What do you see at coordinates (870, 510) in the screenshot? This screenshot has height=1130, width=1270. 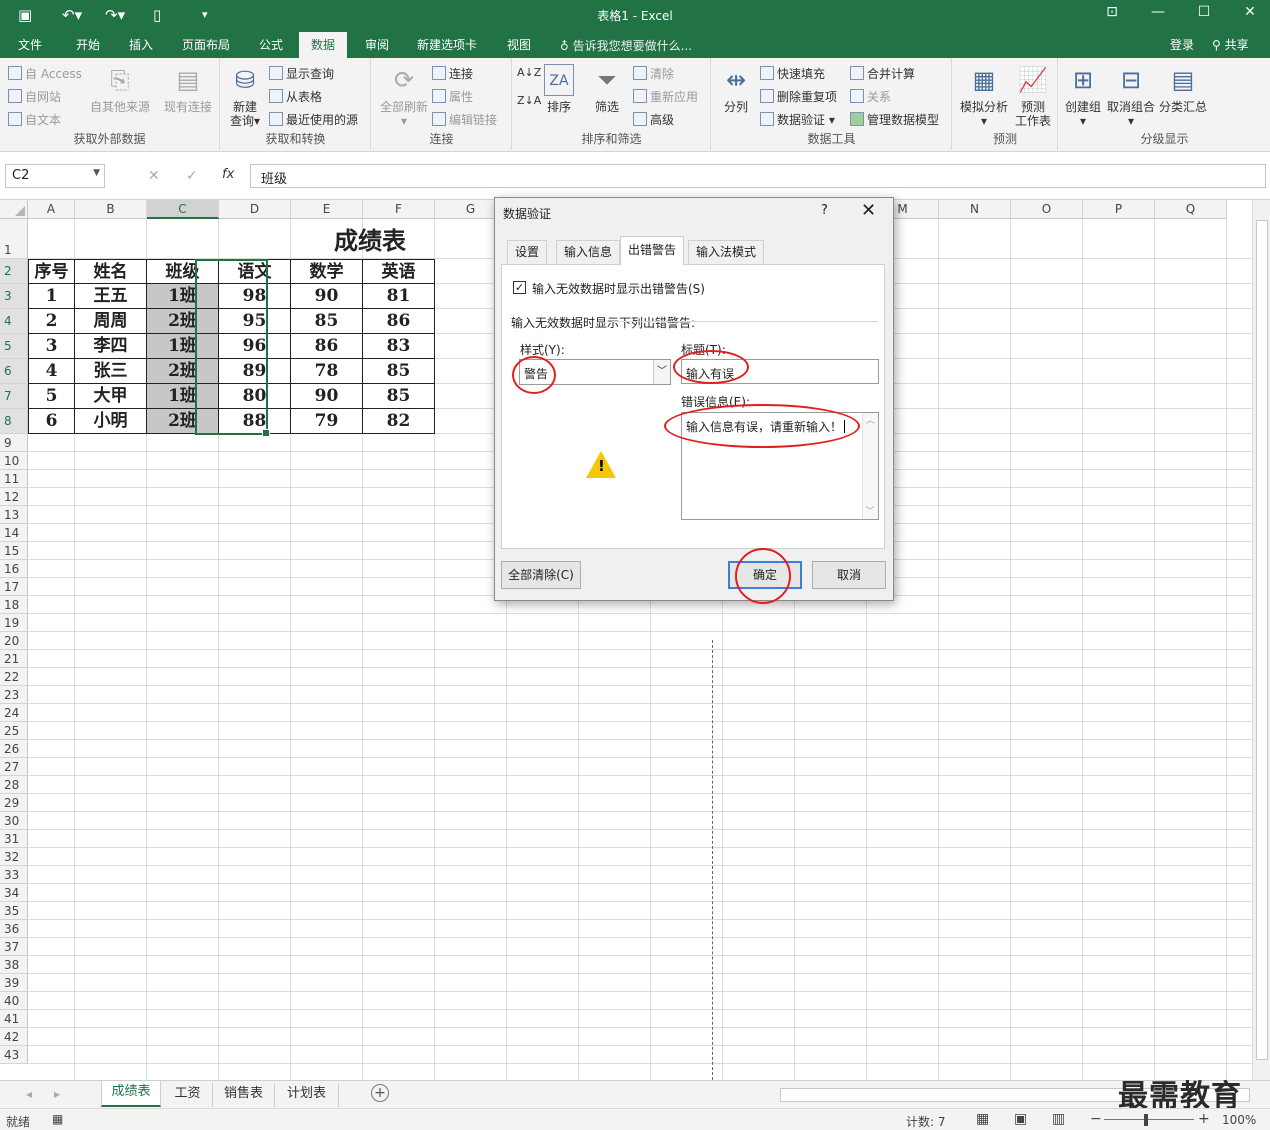 I see `scroll-down-icon: ﹀` at bounding box center [870, 510].